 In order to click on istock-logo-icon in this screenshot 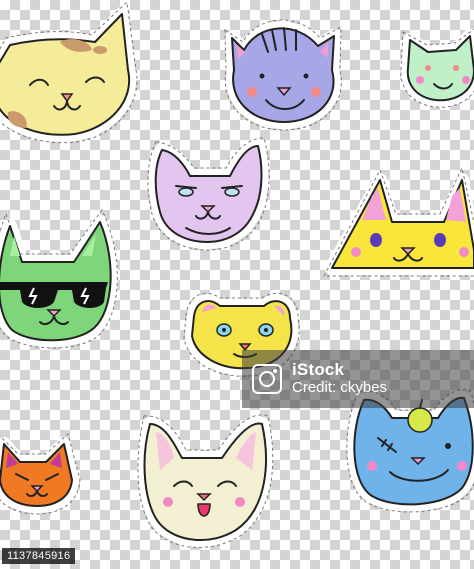, I will do `click(267, 379)`.